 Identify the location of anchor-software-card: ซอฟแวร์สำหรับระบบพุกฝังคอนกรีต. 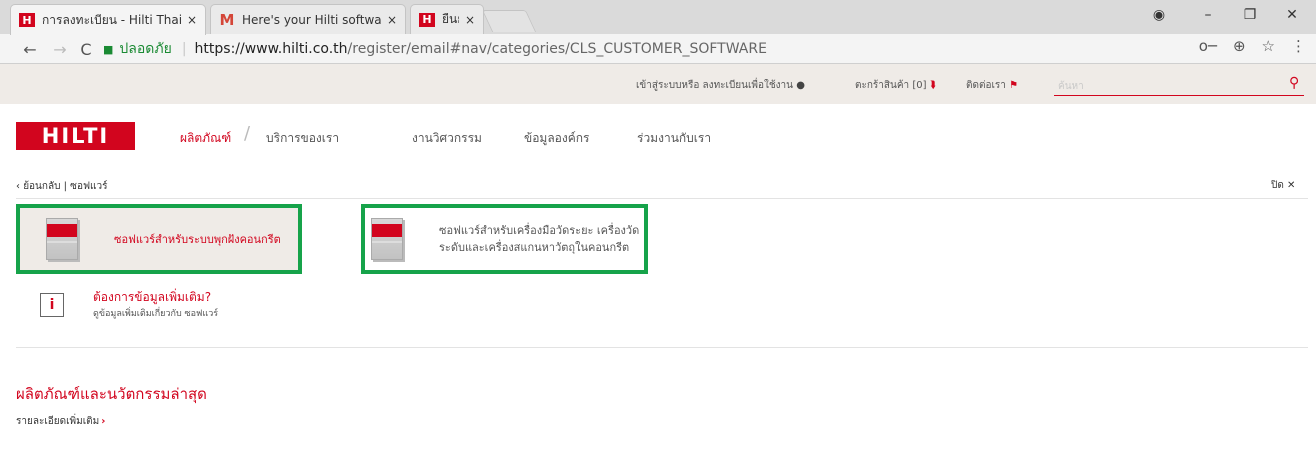
(159, 239).